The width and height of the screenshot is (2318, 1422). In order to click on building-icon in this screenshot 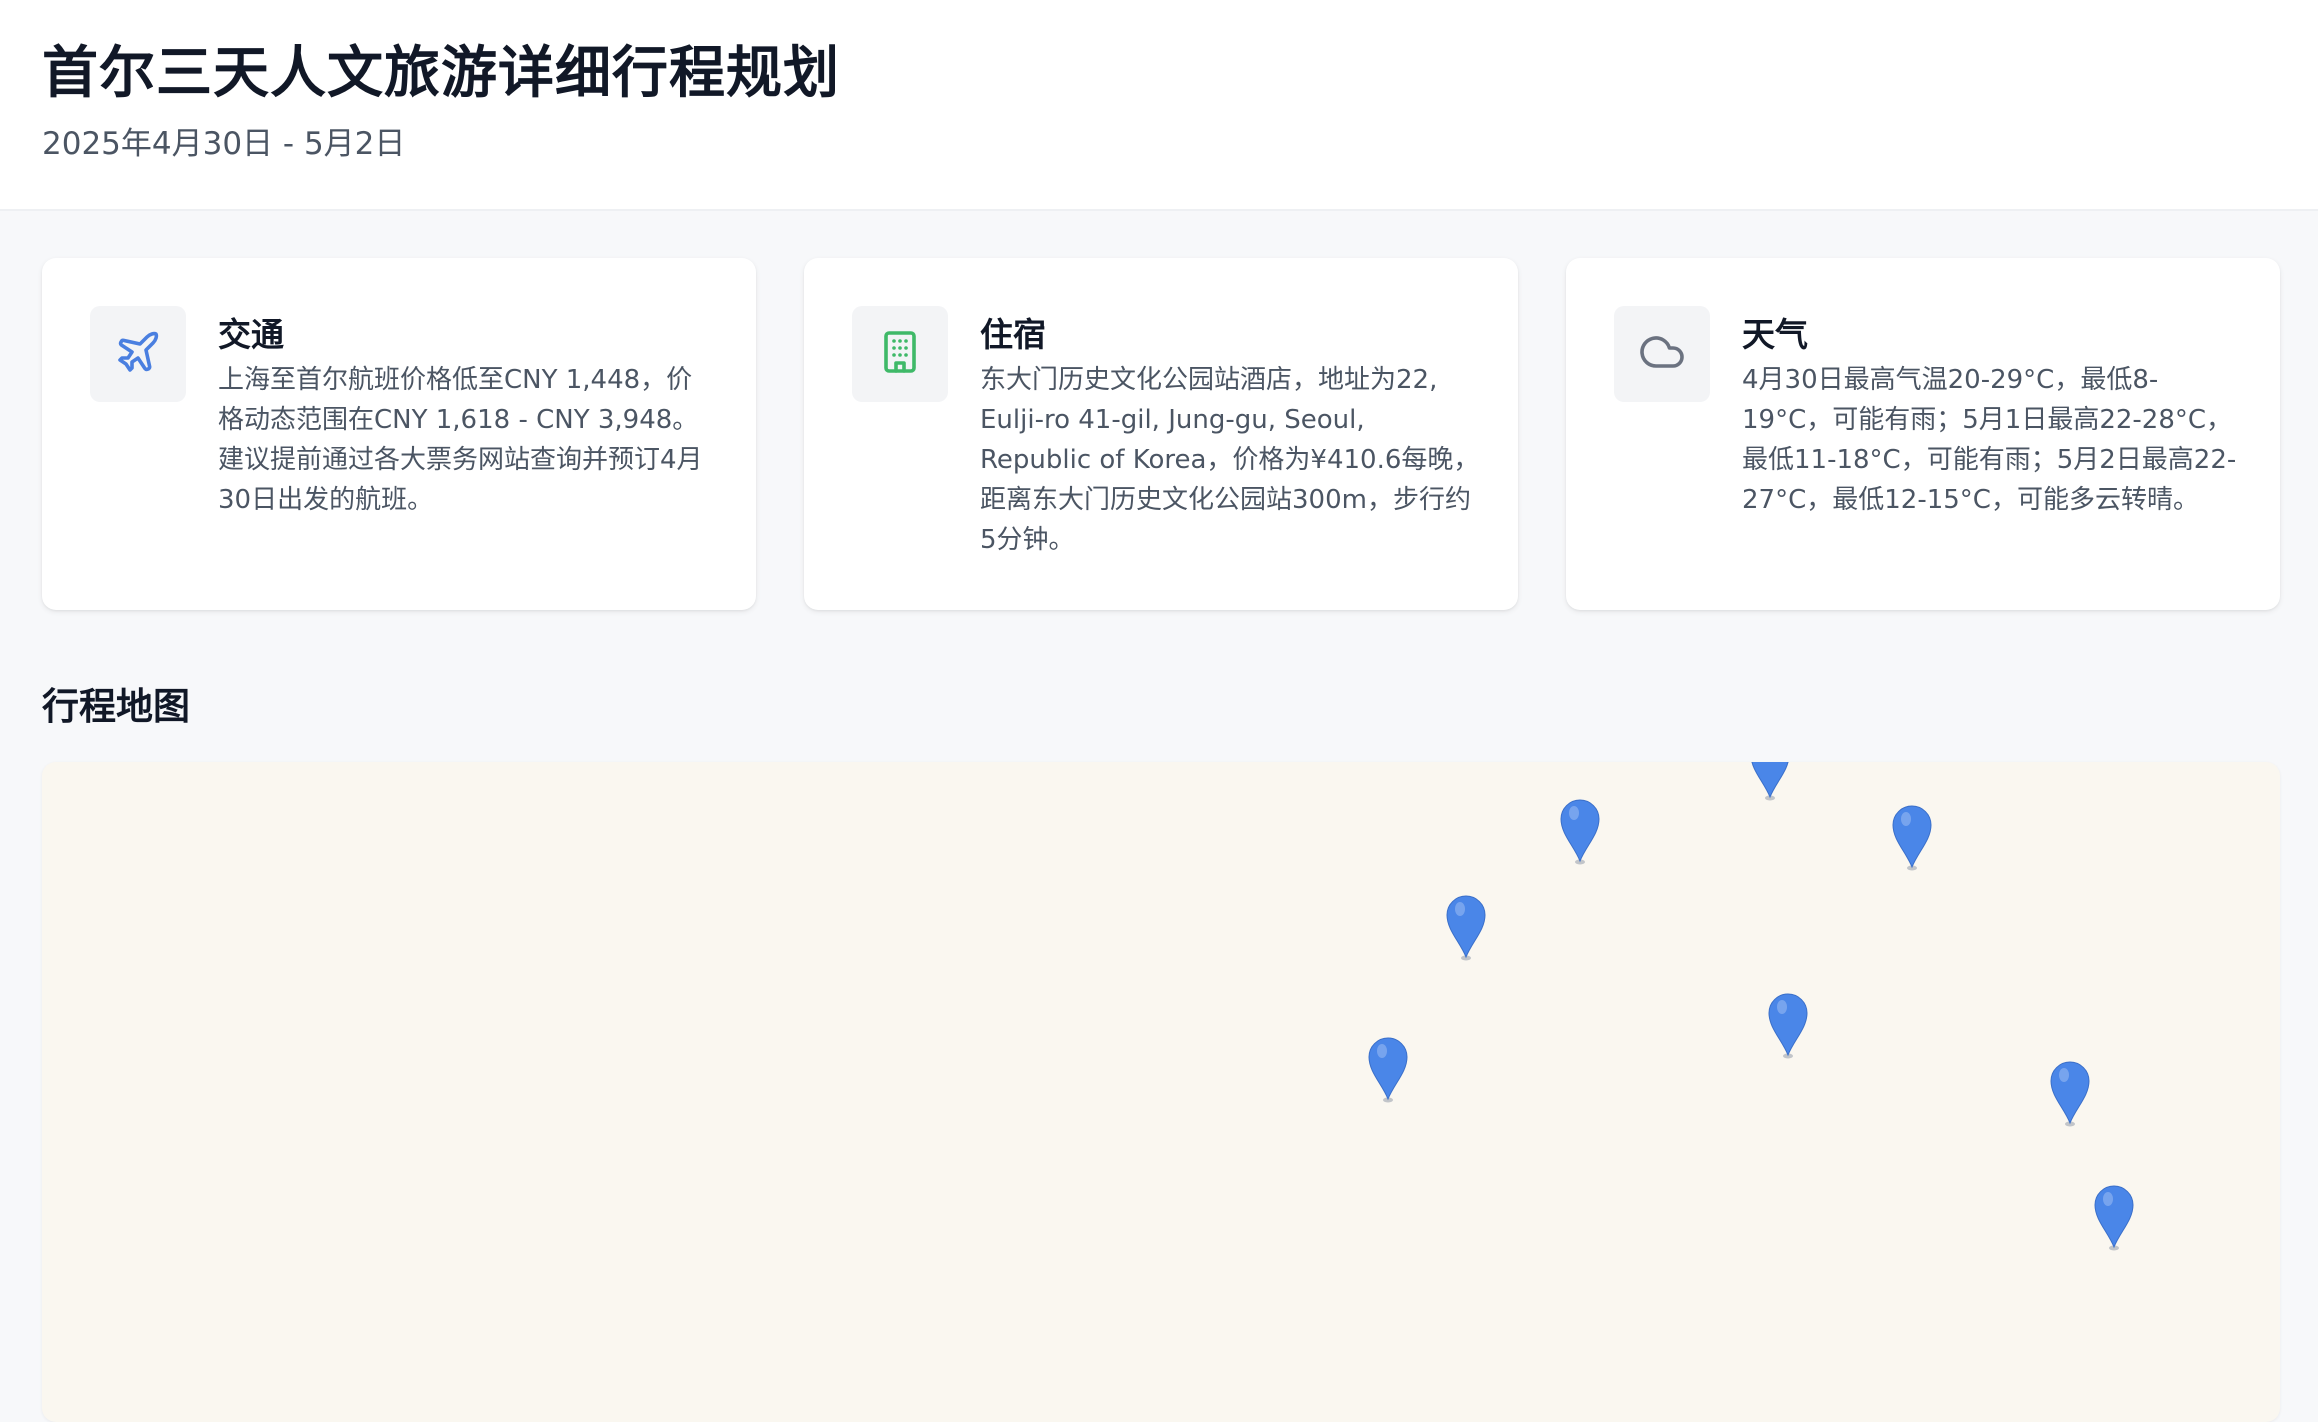, I will do `click(900, 354)`.